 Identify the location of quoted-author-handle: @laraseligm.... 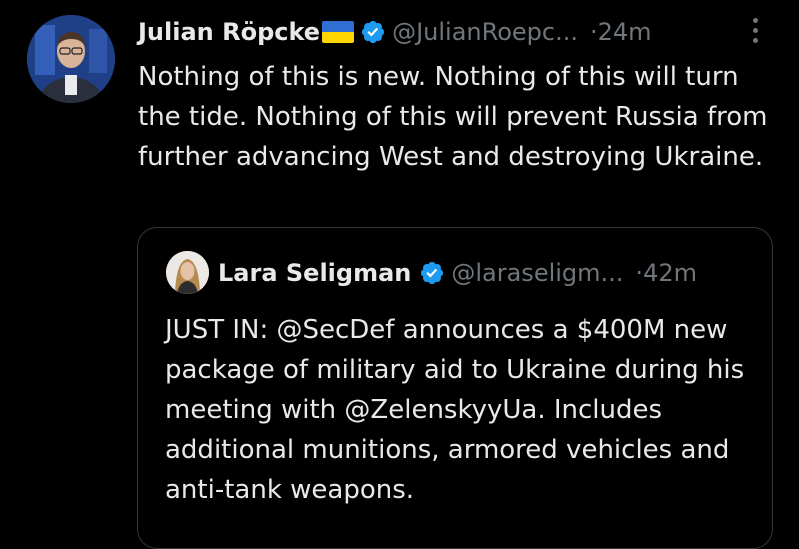
(537, 273).